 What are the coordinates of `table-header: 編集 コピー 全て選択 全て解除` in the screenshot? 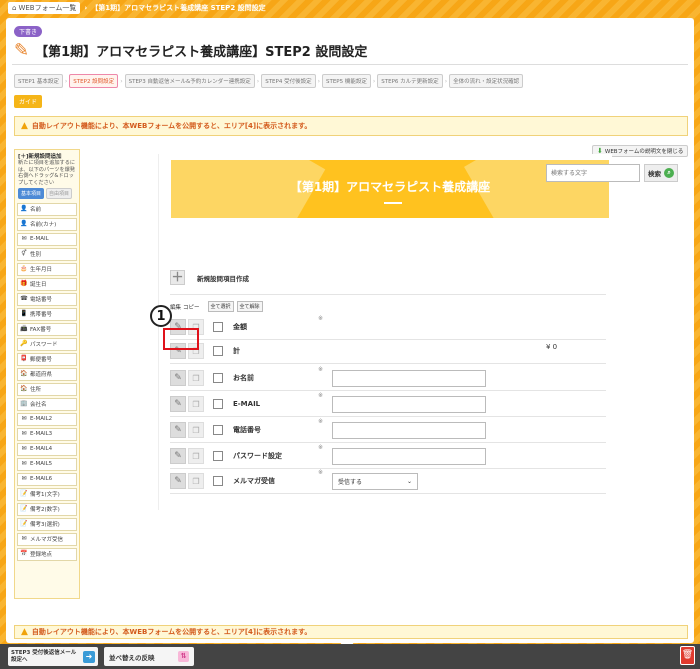 It's located at (216, 306).